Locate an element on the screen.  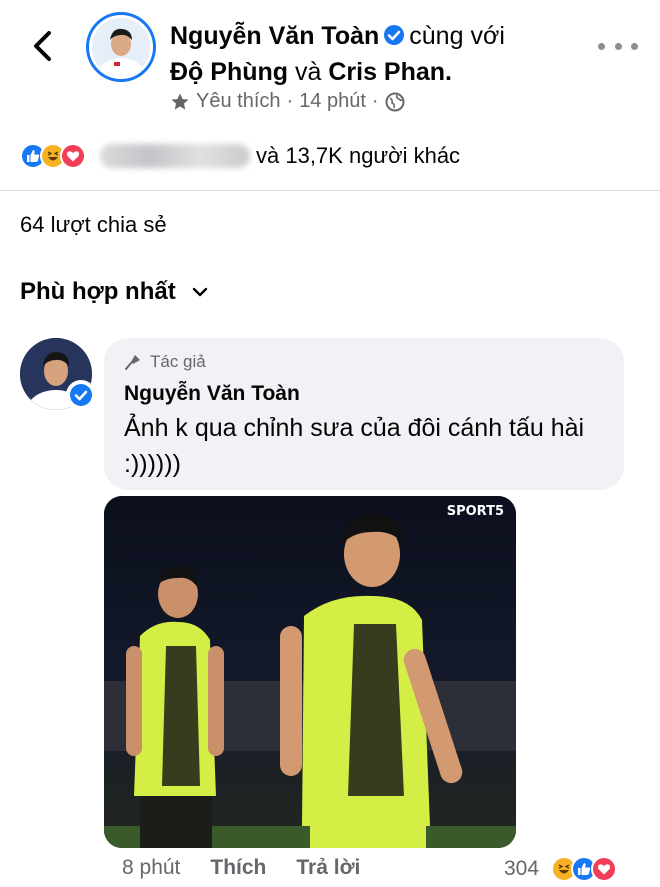
divider is located at coordinates (330, 190).